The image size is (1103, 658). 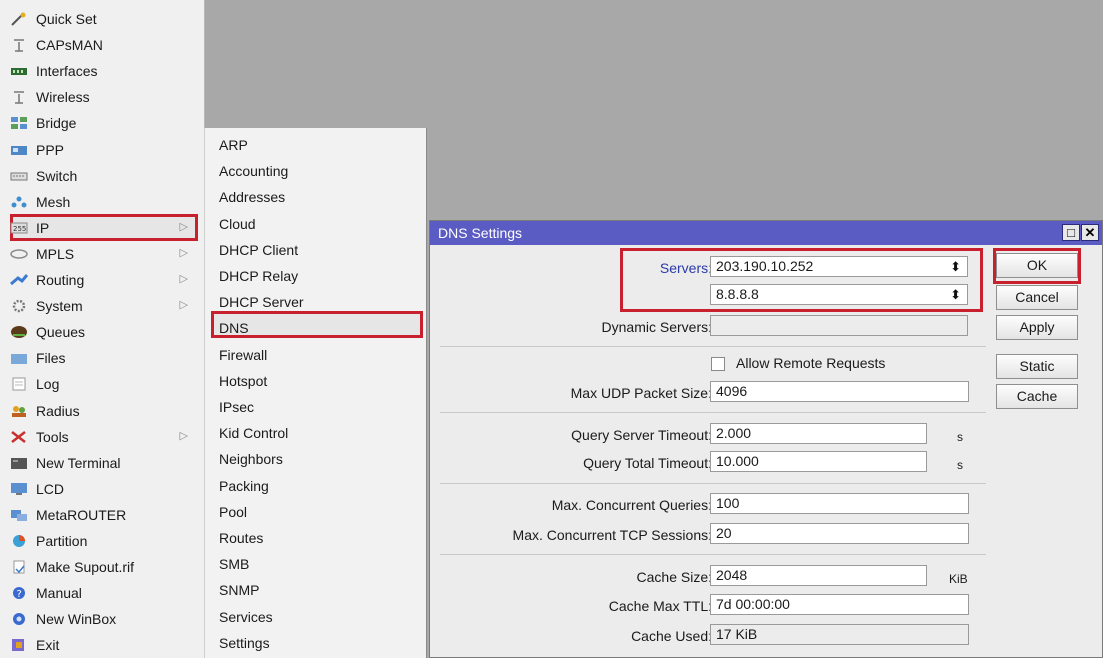 What do you see at coordinates (19, 332) in the screenshot?
I see `queues-icon` at bounding box center [19, 332].